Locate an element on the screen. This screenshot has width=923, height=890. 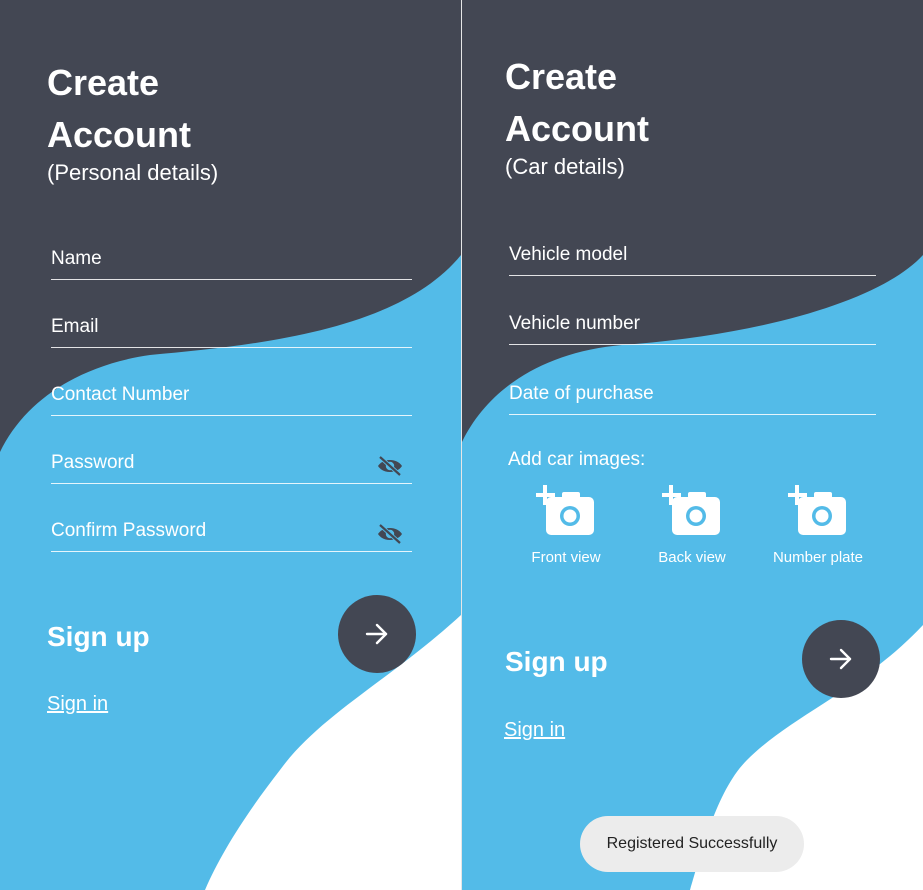
confirm-password-field: Confirm Password is located at coordinates (231, 529).